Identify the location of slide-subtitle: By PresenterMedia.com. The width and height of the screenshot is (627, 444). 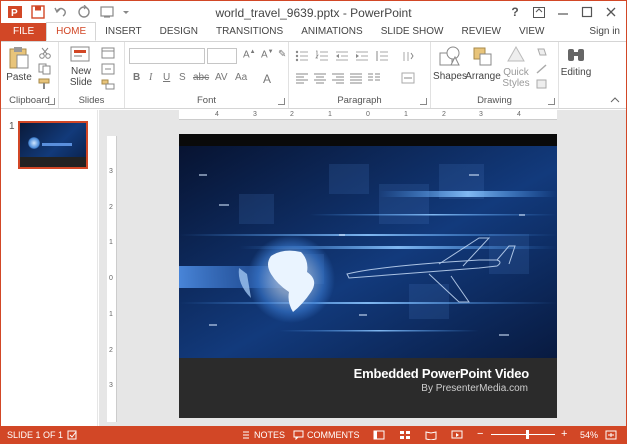
(474, 388).